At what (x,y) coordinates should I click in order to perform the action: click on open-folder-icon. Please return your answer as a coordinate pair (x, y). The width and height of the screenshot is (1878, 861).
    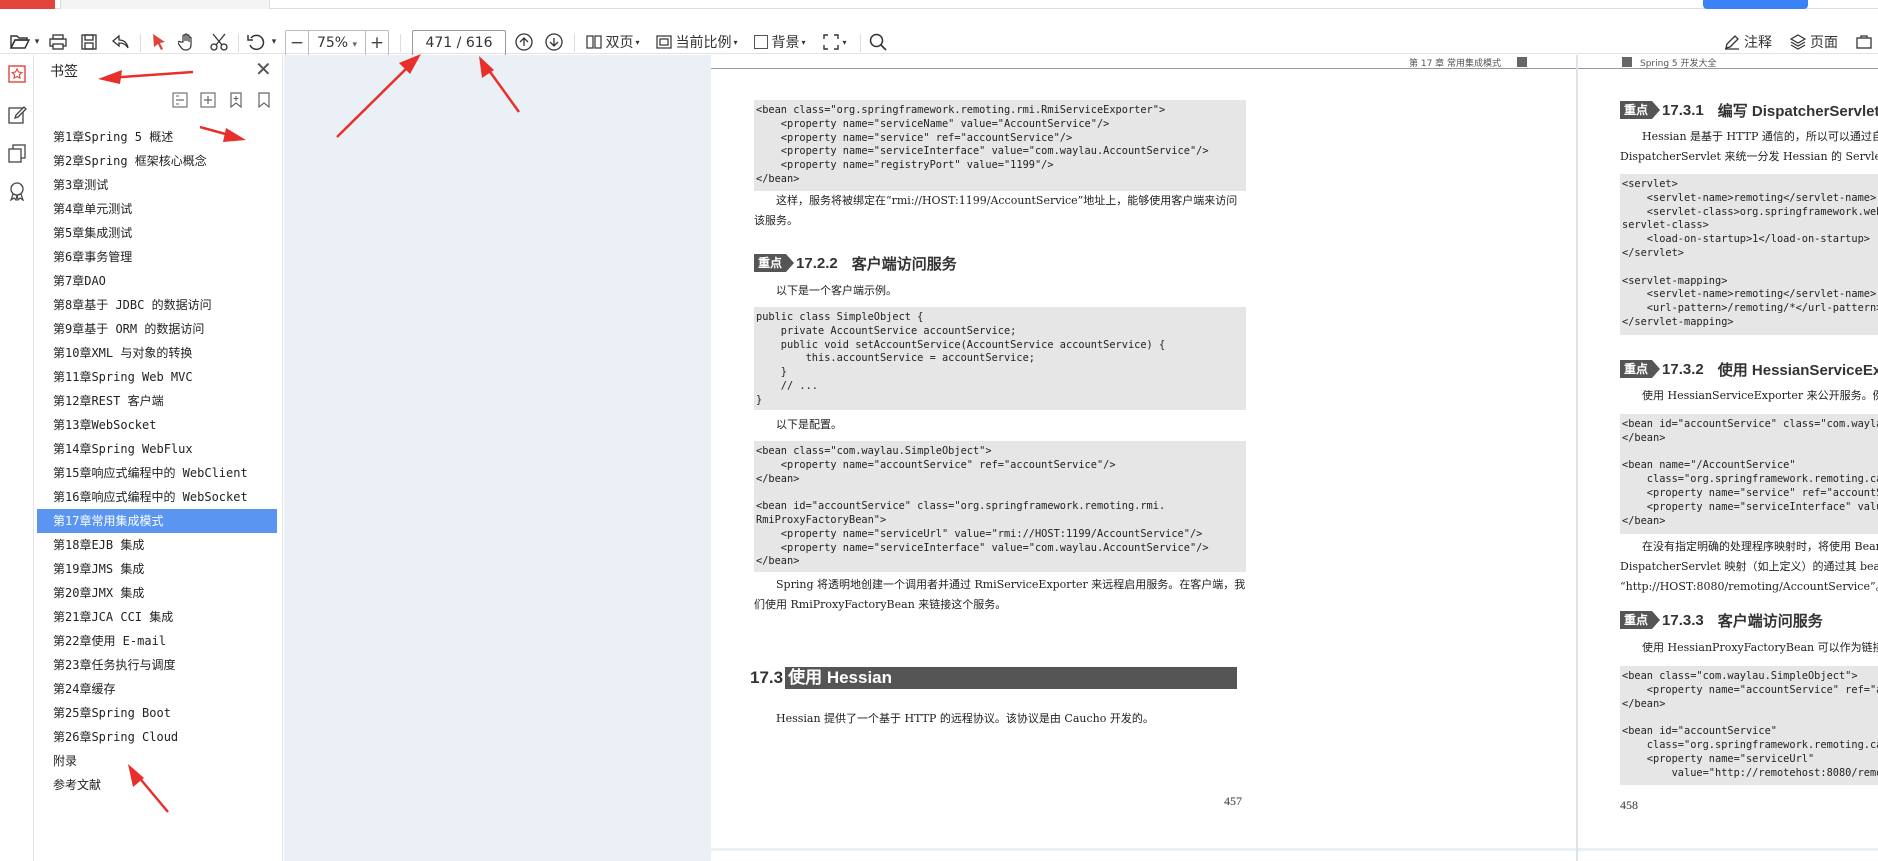
    Looking at the image, I should click on (20, 42).